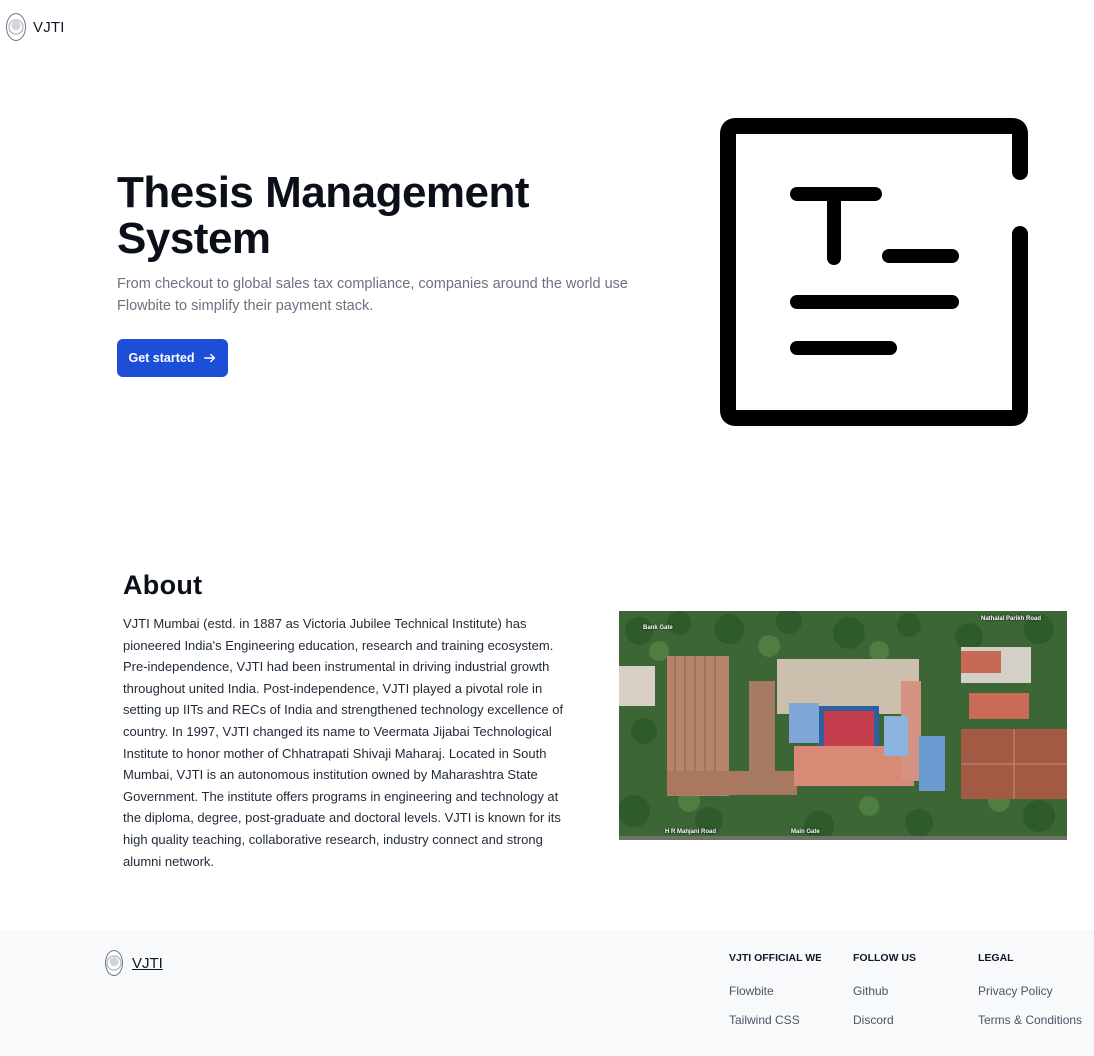 This screenshot has width=1094, height=1056. I want to click on footer-column-follow-us: FOLLOW US Github Discord, so click(903, 997).